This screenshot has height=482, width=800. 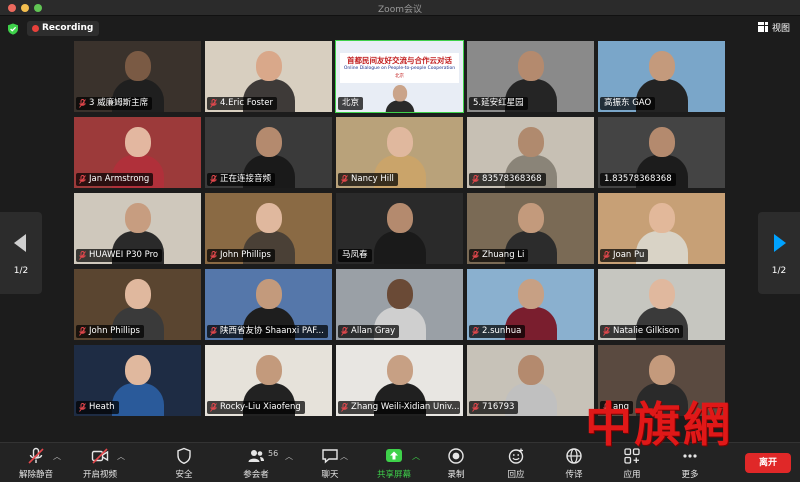 What do you see at coordinates (184, 475) in the screenshot?
I see `security-label: 安全` at bounding box center [184, 475].